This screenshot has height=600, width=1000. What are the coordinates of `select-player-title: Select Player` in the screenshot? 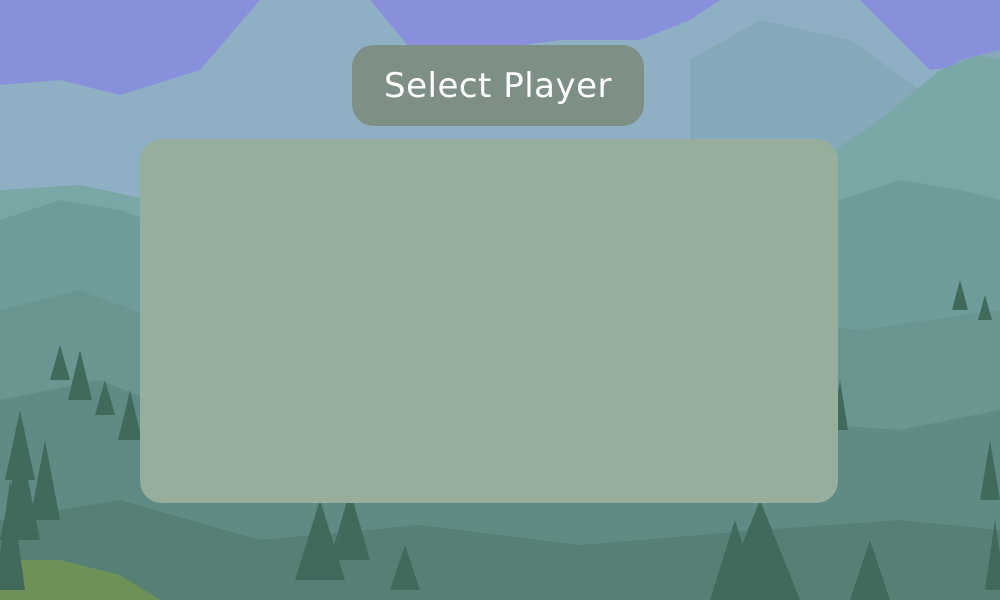 It's located at (498, 85).